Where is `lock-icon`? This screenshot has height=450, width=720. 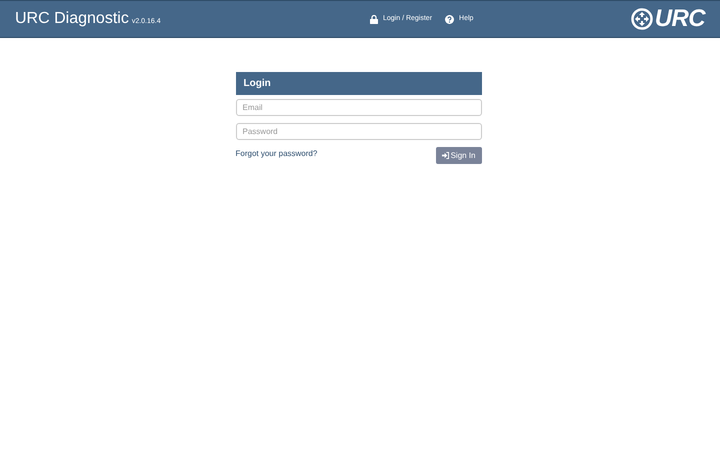 lock-icon is located at coordinates (374, 19).